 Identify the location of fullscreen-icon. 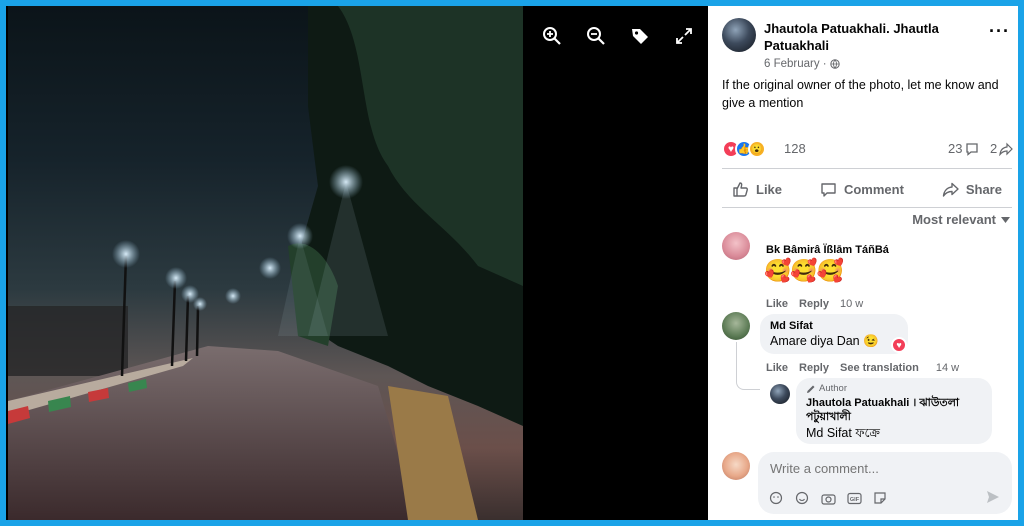
(684, 36).